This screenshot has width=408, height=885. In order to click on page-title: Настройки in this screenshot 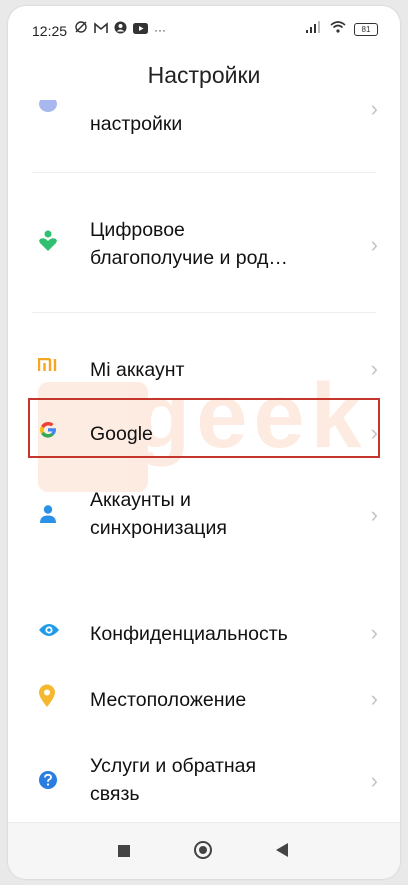, I will do `click(204, 75)`.